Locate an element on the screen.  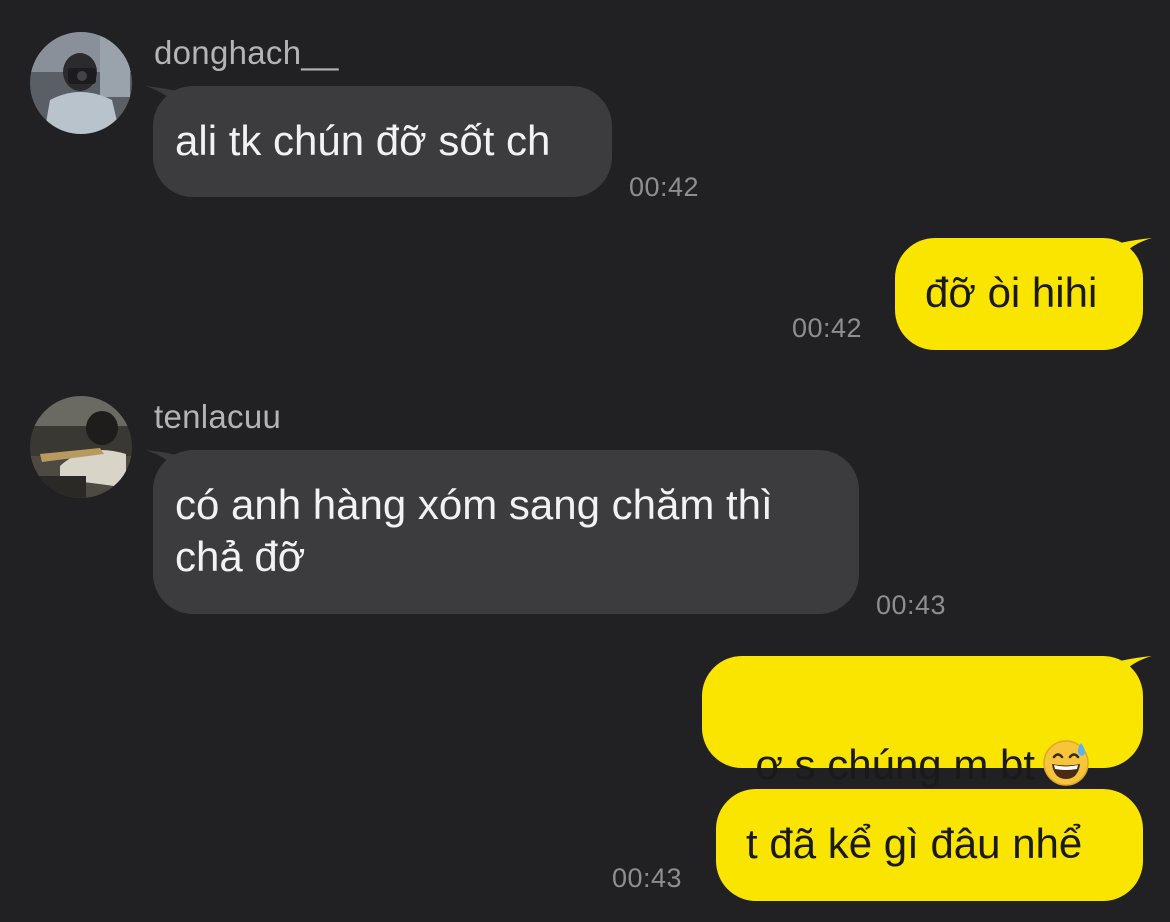
avatar-donghach is located at coordinates (81, 83).